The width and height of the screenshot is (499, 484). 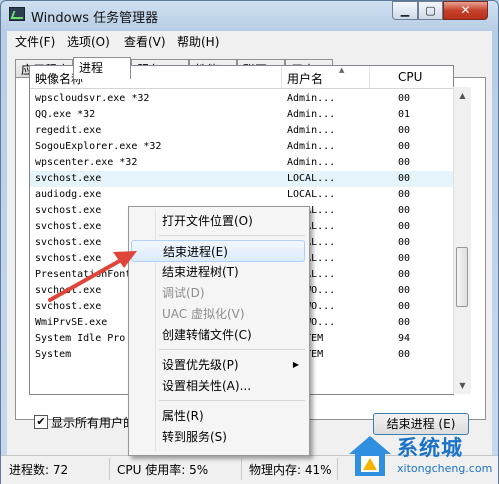 I want to click on house-logo-icon, so click(x=370, y=456).